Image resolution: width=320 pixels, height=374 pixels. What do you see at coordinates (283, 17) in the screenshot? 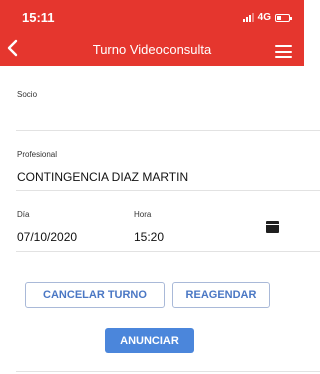
I see `battery-icon` at bounding box center [283, 17].